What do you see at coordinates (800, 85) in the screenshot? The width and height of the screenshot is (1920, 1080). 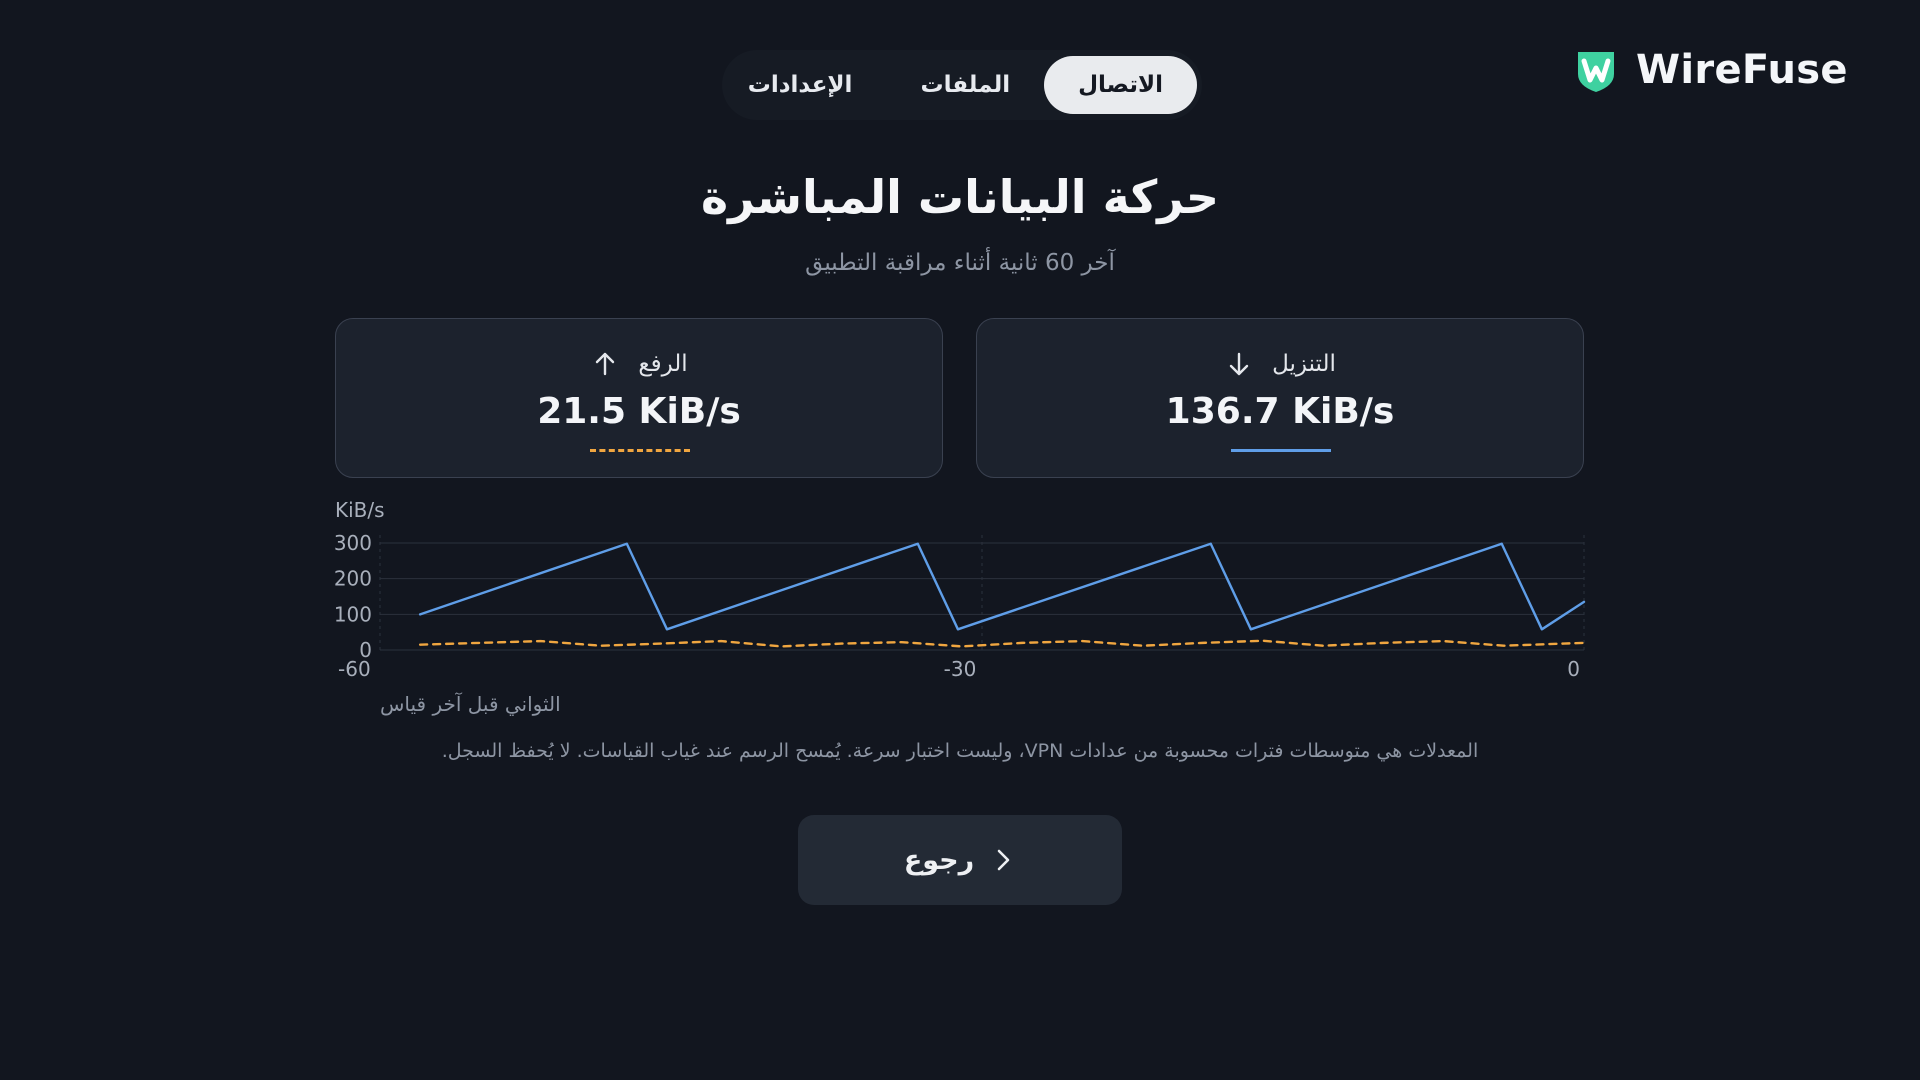 I see `tab-settings: الإعدادات` at bounding box center [800, 85].